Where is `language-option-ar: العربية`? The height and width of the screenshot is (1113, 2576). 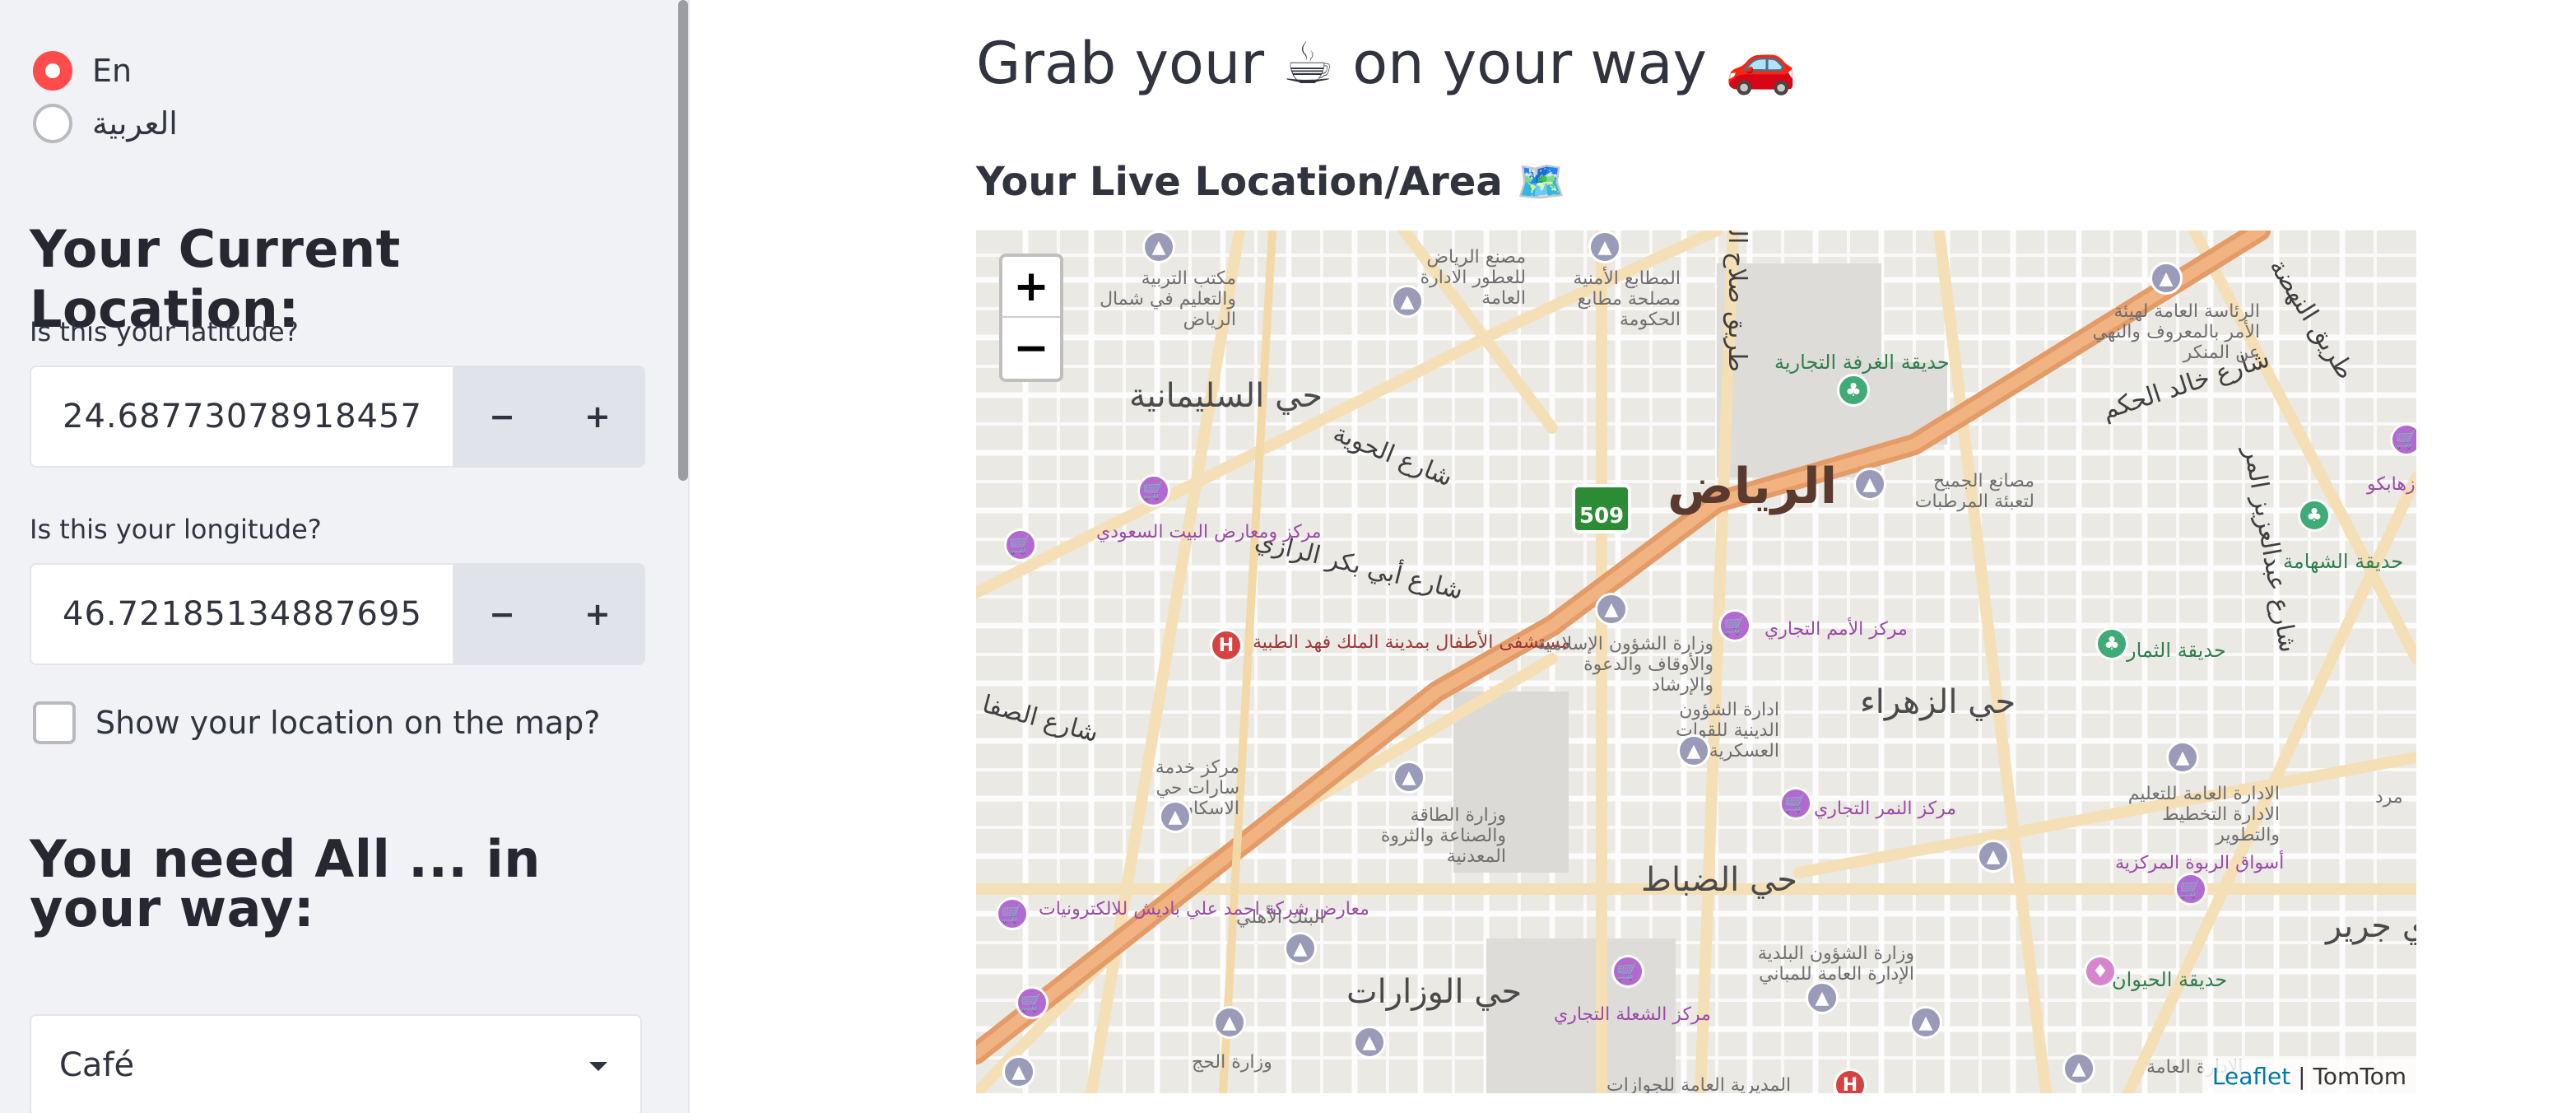
language-option-ar: العربية is located at coordinates (105, 124).